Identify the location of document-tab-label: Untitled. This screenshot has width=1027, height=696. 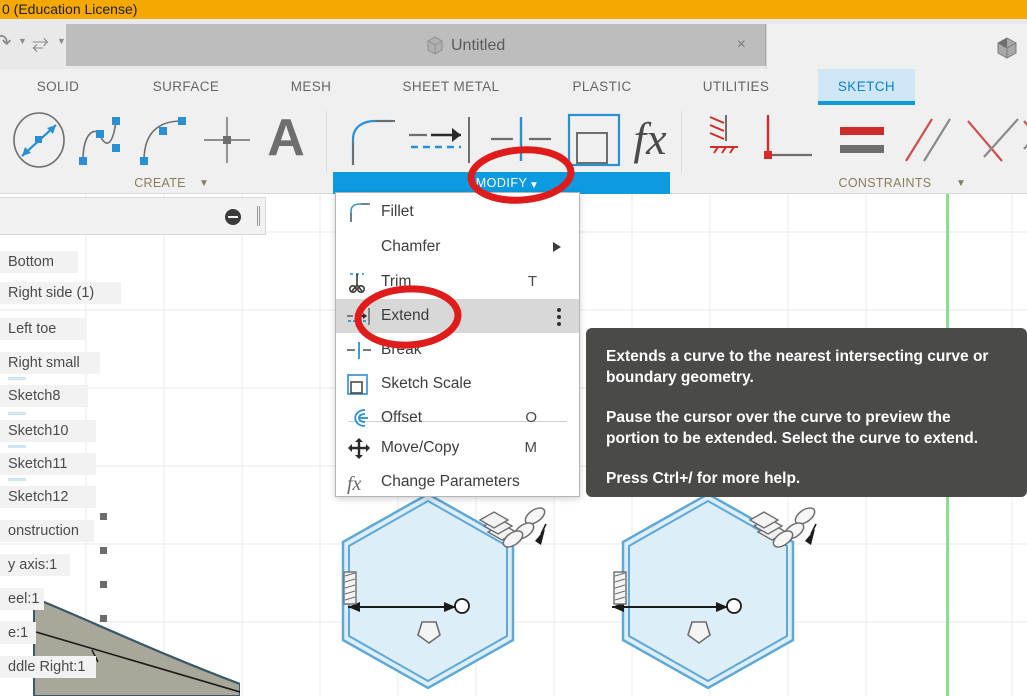
(478, 45).